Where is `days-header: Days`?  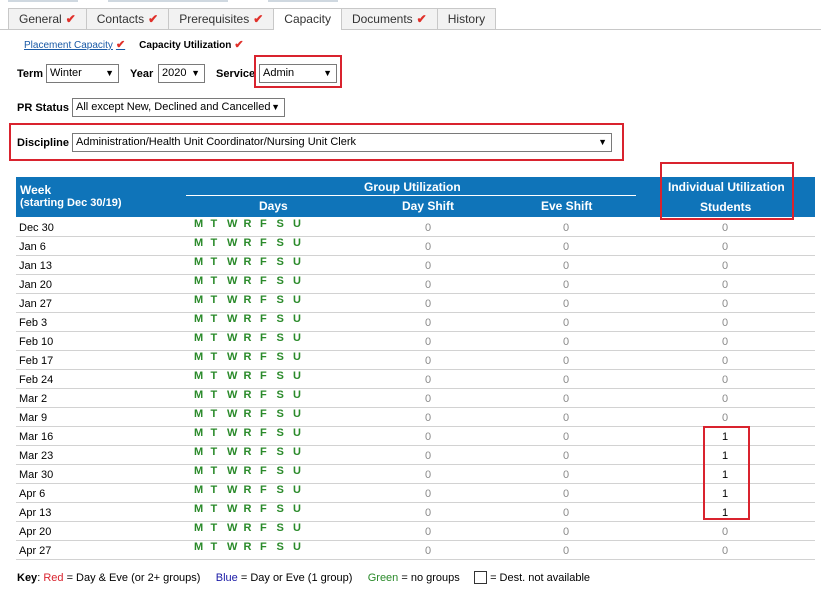 days-header: Days is located at coordinates (273, 206).